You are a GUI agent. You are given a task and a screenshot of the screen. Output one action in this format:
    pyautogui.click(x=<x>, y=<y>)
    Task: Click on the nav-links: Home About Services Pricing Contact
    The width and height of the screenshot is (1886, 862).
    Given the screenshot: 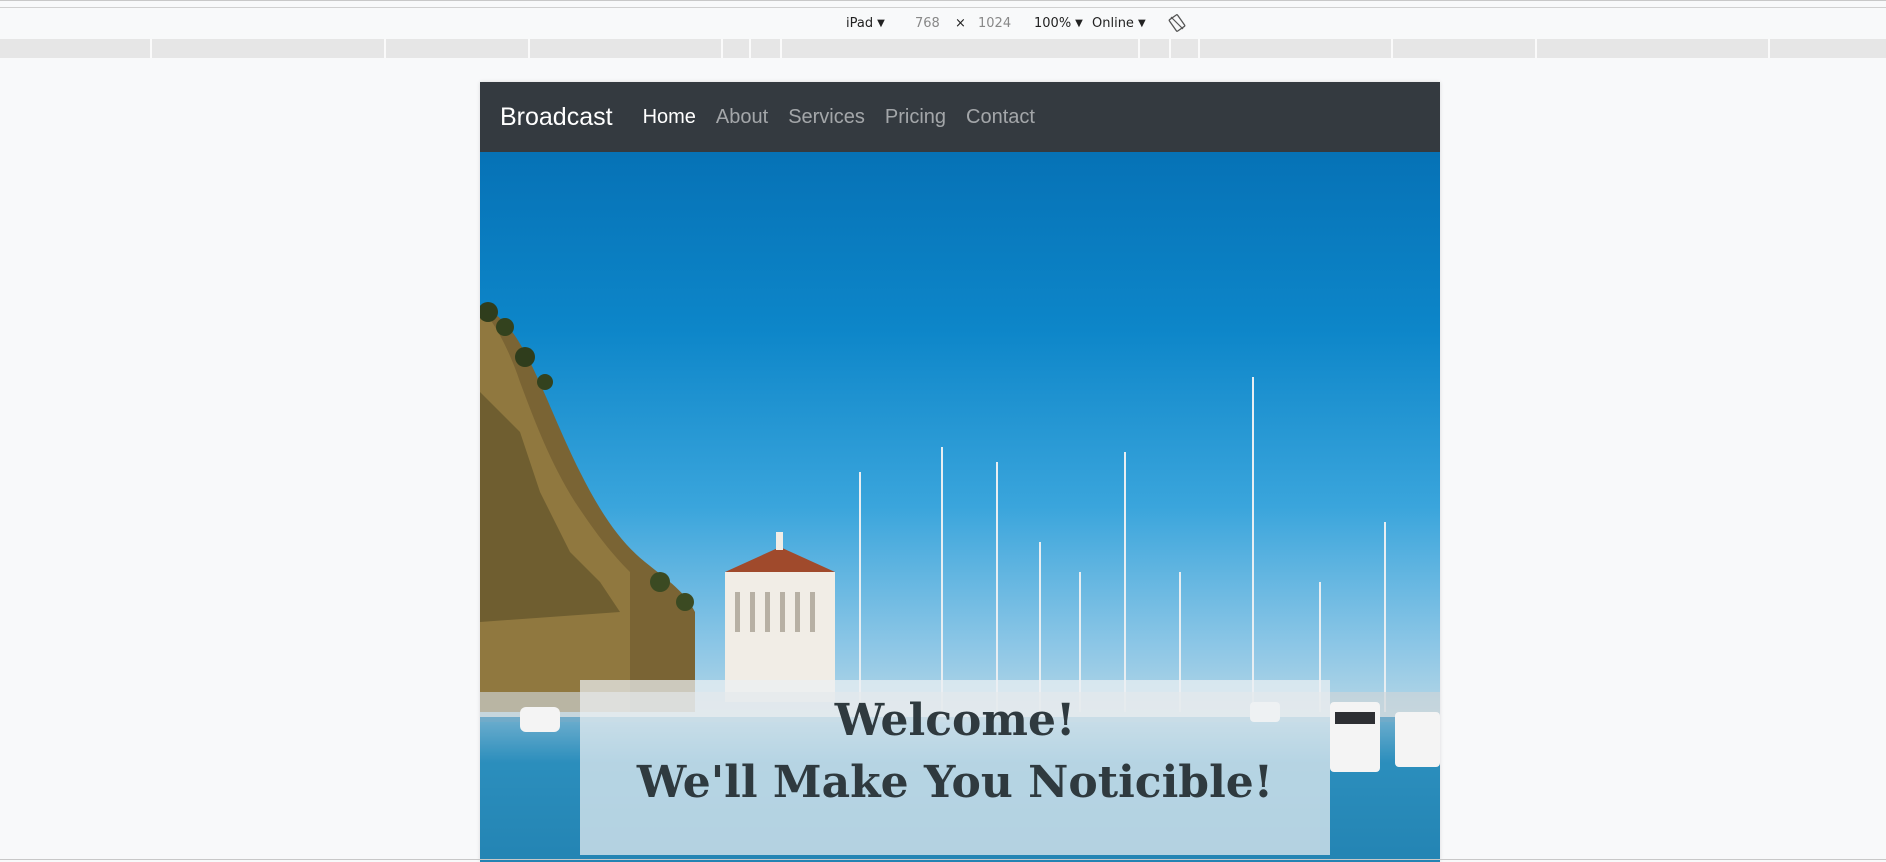 What is the action you would take?
    pyautogui.click(x=849, y=117)
    